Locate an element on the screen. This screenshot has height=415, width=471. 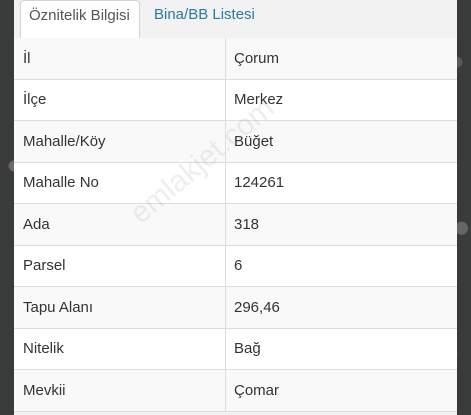
row-value: 6 is located at coordinates (238, 266).